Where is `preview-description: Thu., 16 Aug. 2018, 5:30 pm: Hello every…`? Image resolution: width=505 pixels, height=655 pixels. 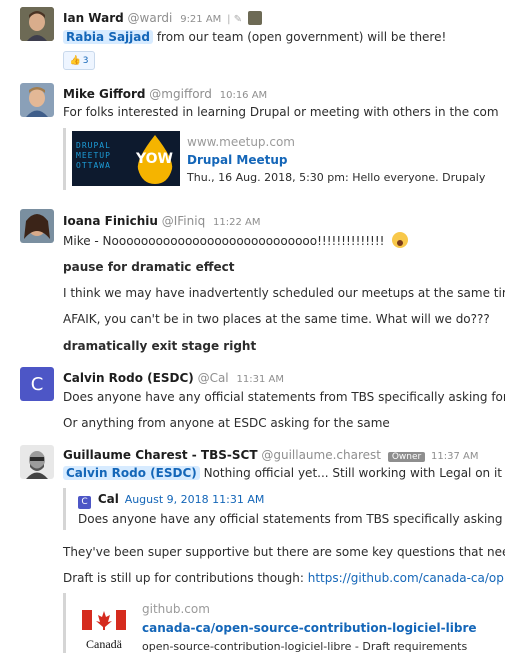
preview-description: Thu., 16 Aug. 2018, 5:30 pm: Hello every… is located at coordinates (336, 177).